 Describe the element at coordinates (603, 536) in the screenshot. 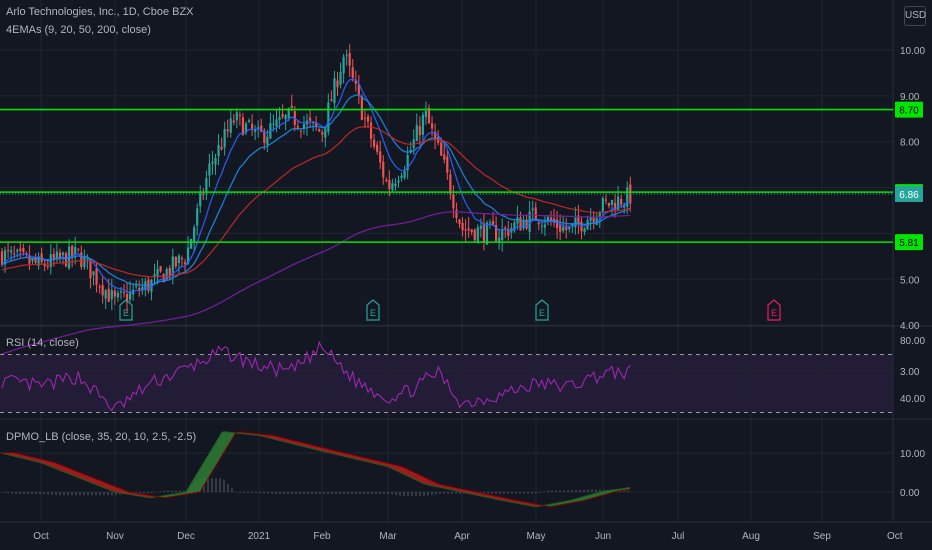

I see `time-axis-tick: Jun` at that location.